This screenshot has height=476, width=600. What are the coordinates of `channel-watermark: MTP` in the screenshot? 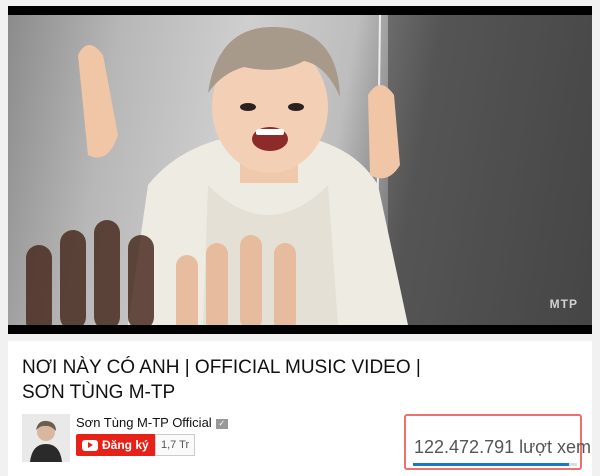 It's located at (563, 304).